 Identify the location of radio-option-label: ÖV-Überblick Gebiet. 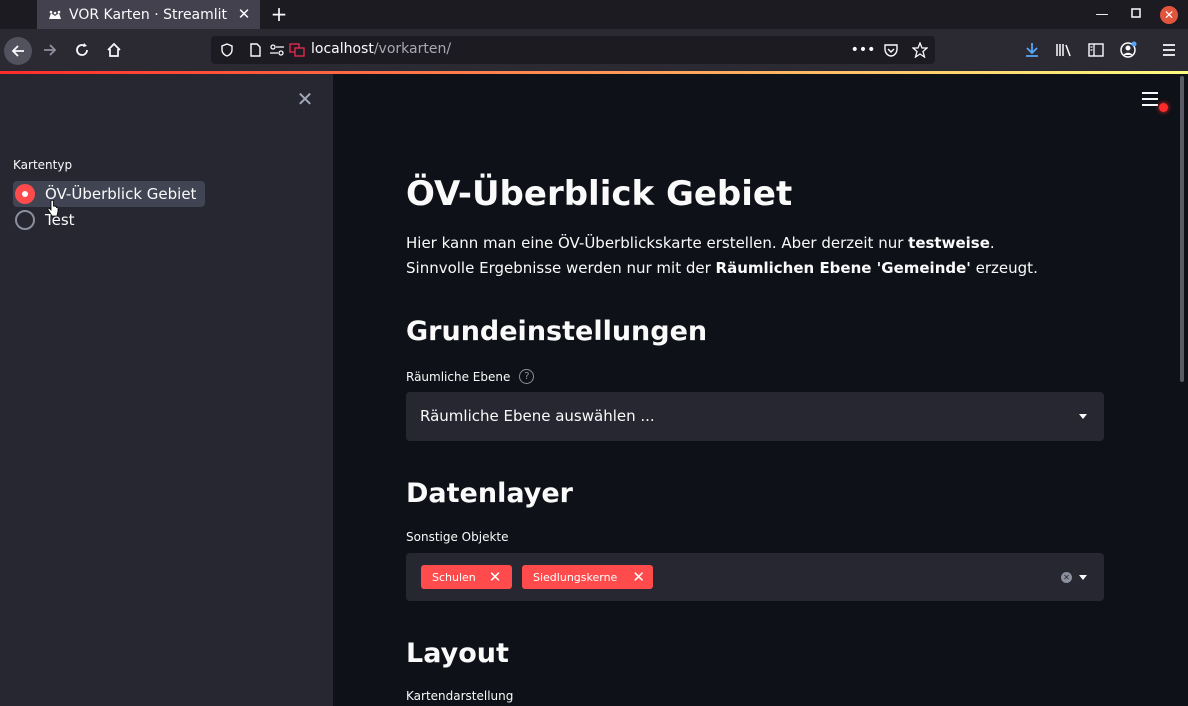
(121, 194).